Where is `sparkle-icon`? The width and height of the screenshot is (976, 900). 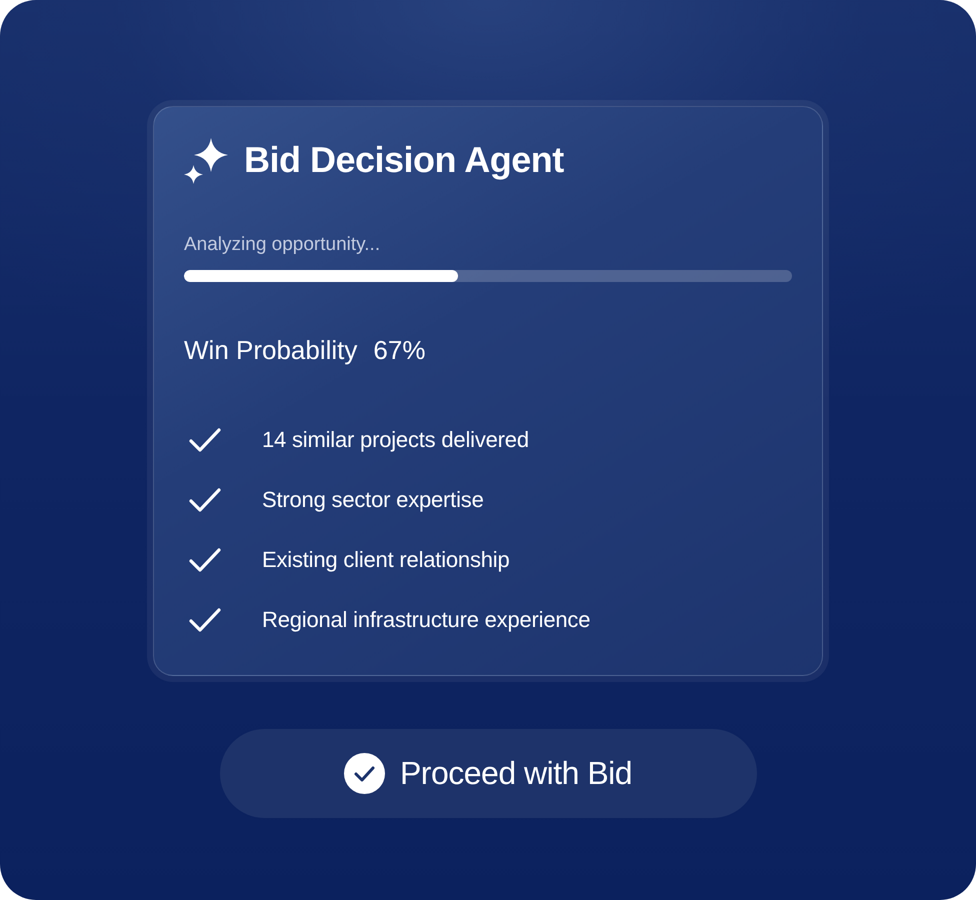 sparkle-icon is located at coordinates (206, 161).